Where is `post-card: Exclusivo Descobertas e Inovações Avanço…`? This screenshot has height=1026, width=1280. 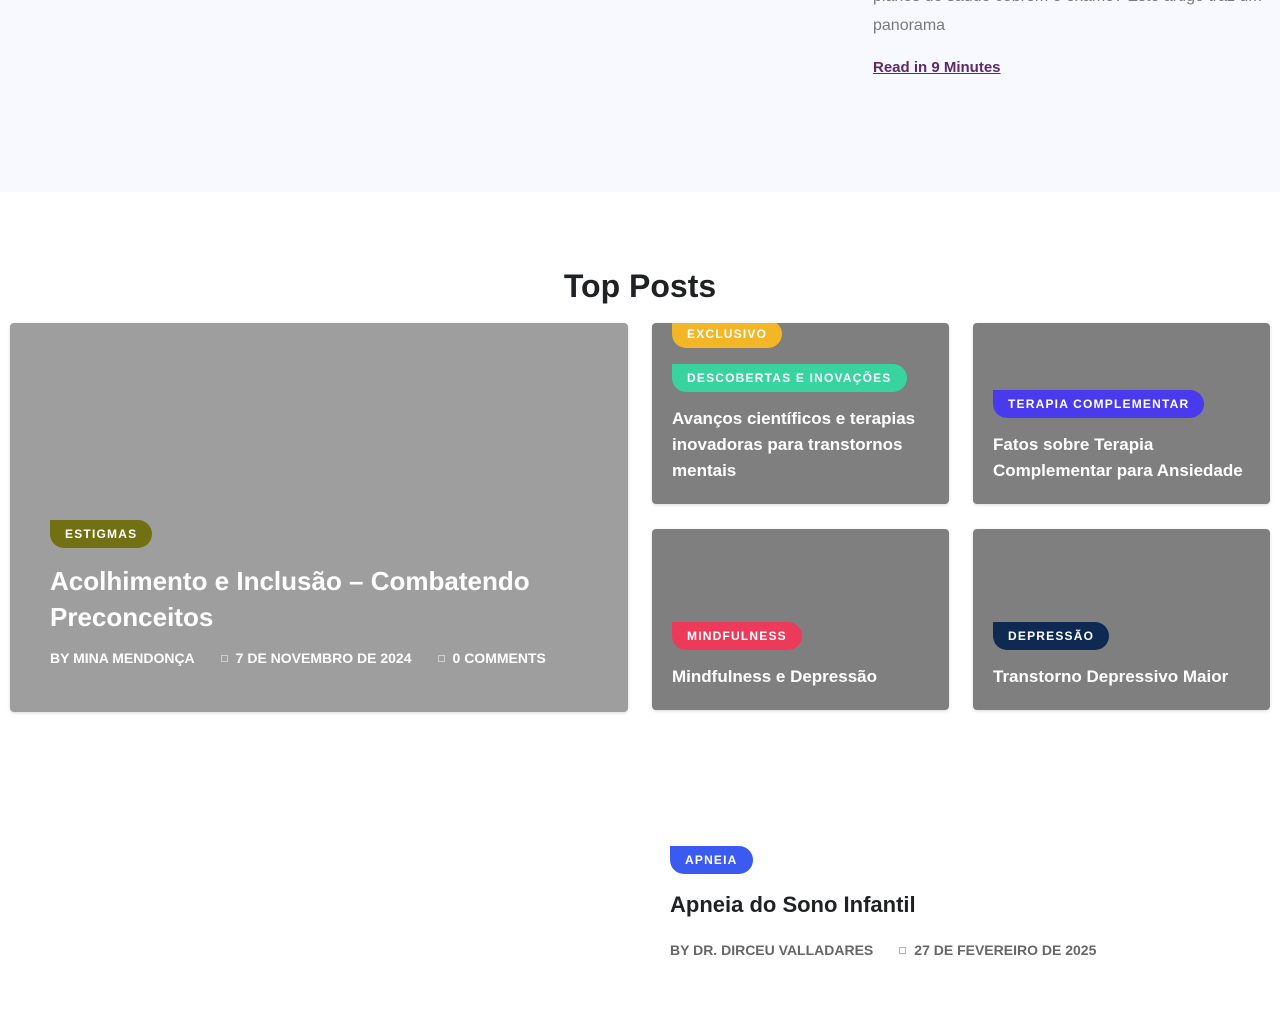 post-card: Exclusivo Descobertas e Inovações Avanço… is located at coordinates (800, 413).